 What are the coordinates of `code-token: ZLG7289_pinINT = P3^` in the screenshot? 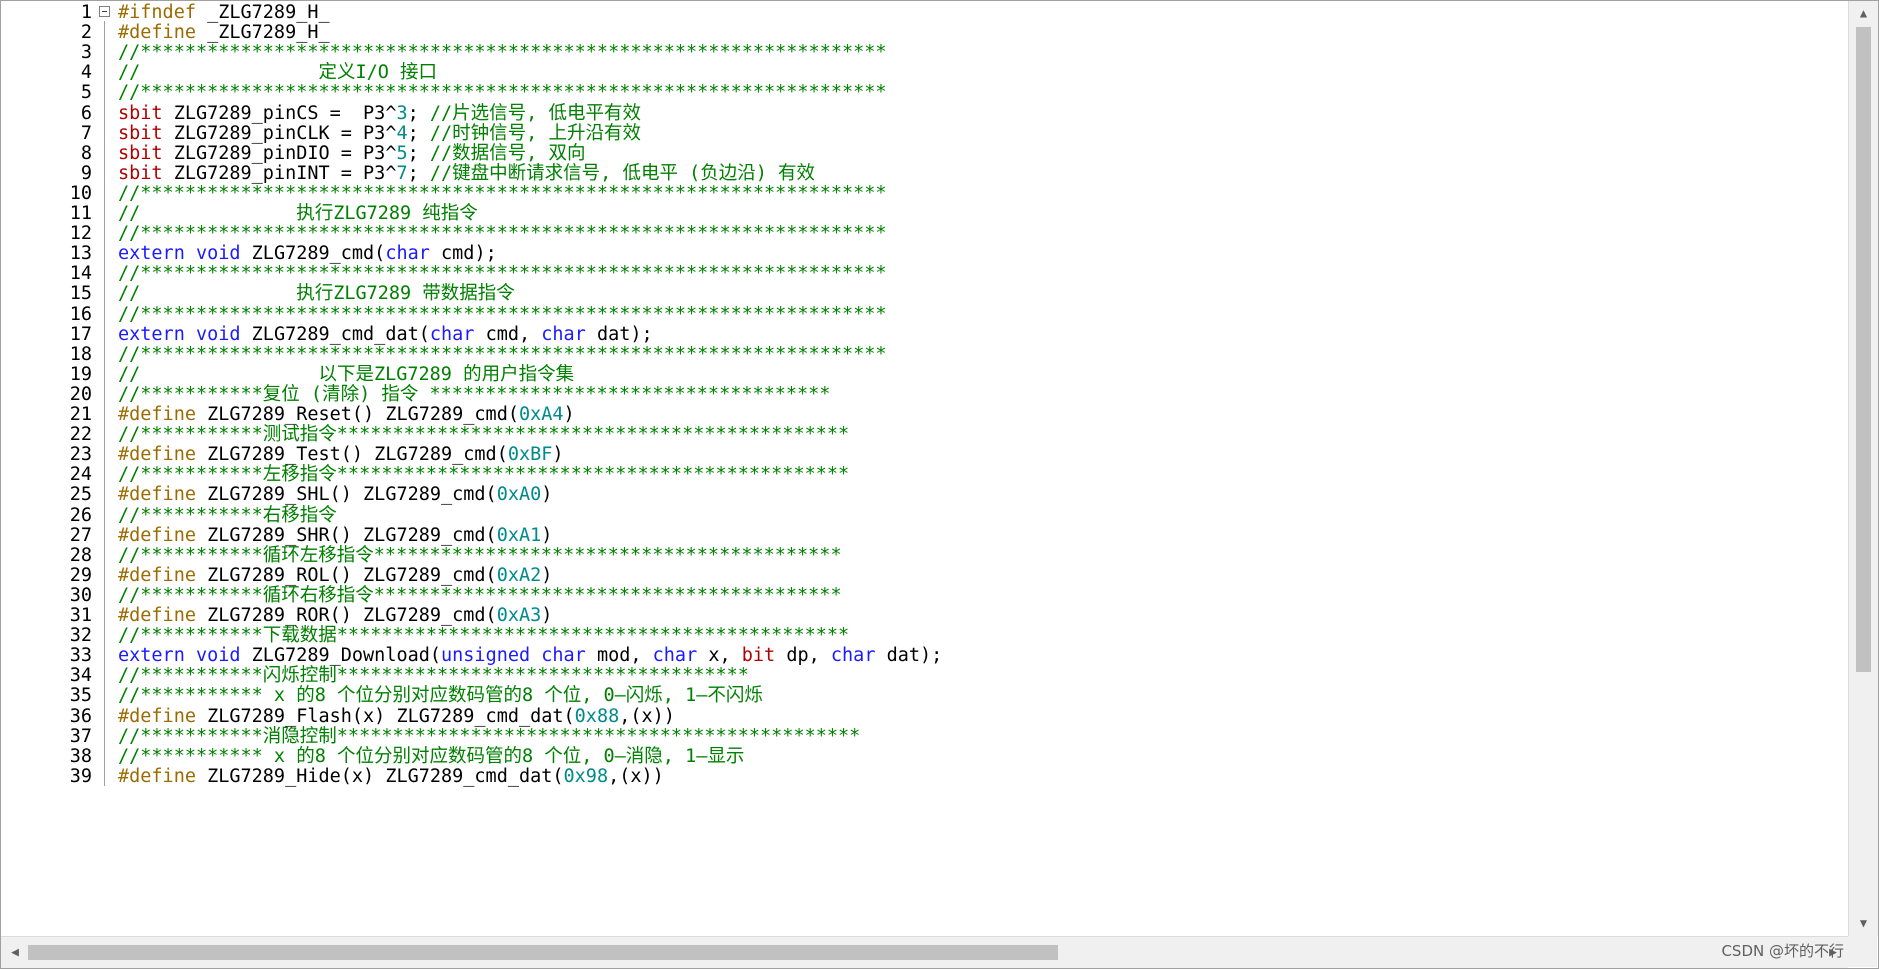 It's located at (279, 173).